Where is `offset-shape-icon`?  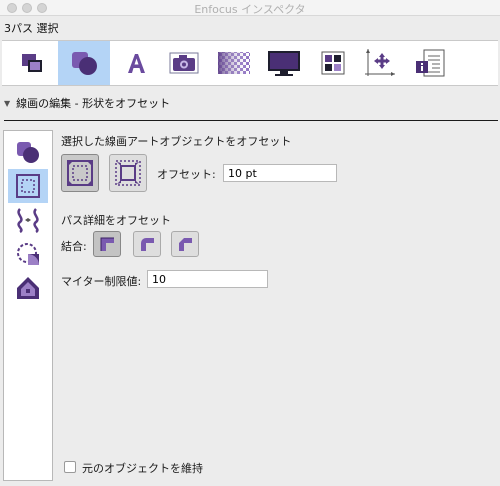 offset-shape-icon is located at coordinates (28, 186).